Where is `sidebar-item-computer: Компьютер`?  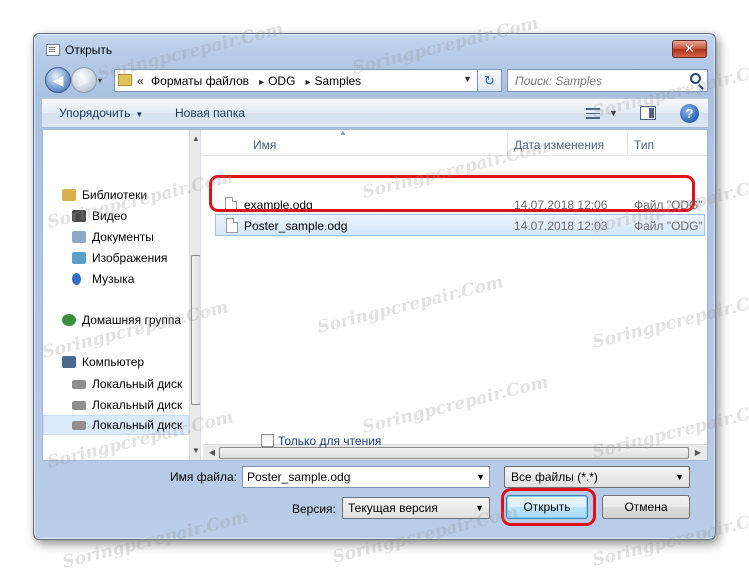 sidebar-item-computer: Компьютер is located at coordinates (116, 362).